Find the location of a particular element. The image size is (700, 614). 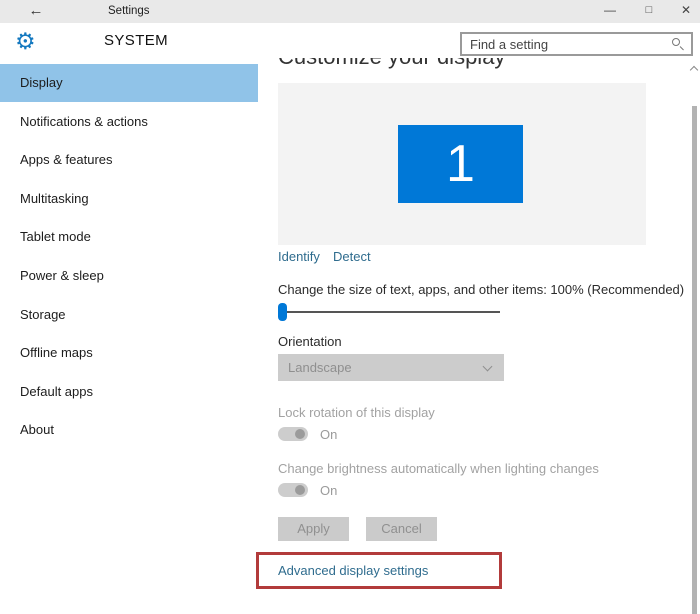

sidebar-item-multitasking: Multitasking is located at coordinates (129, 199).